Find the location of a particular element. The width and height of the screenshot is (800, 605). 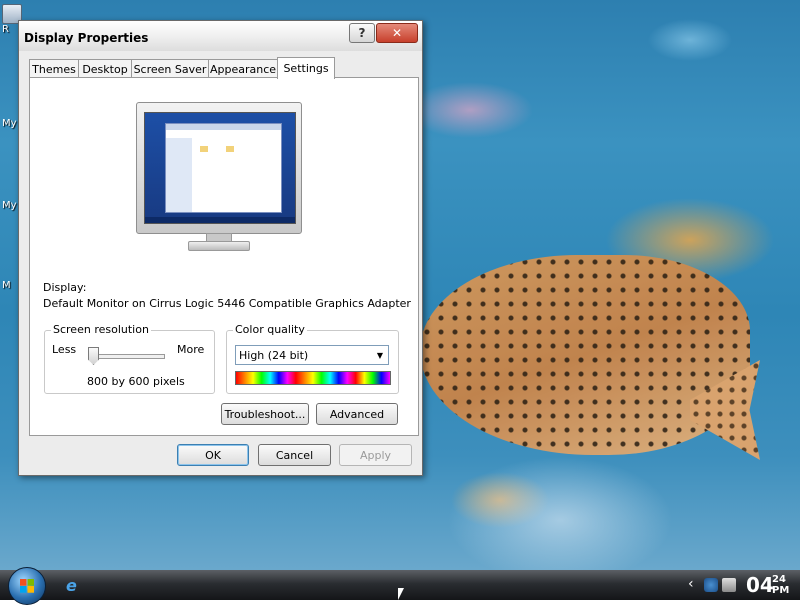

close-icon: ✕ is located at coordinates (397, 33).